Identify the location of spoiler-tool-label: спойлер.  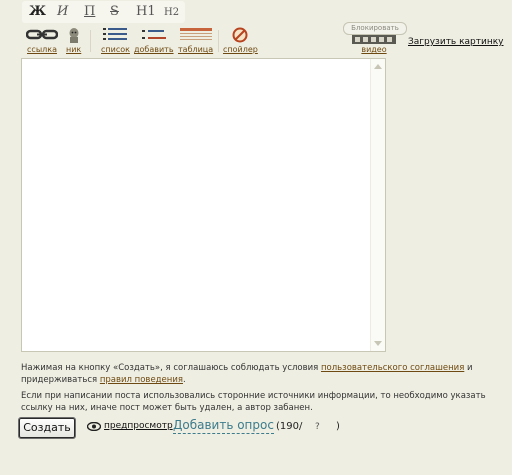
(240, 49).